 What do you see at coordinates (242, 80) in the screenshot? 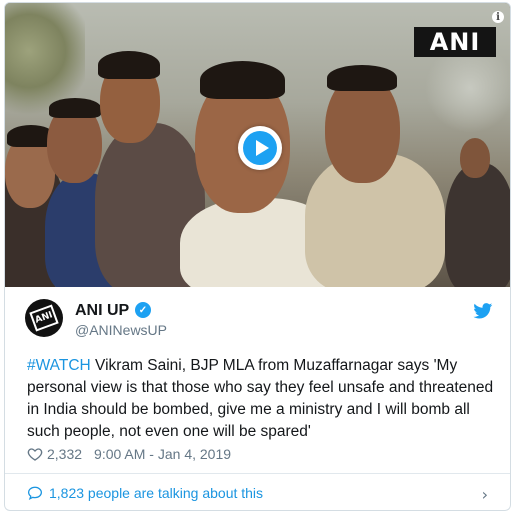
I see `video-speaker-hair` at bounding box center [242, 80].